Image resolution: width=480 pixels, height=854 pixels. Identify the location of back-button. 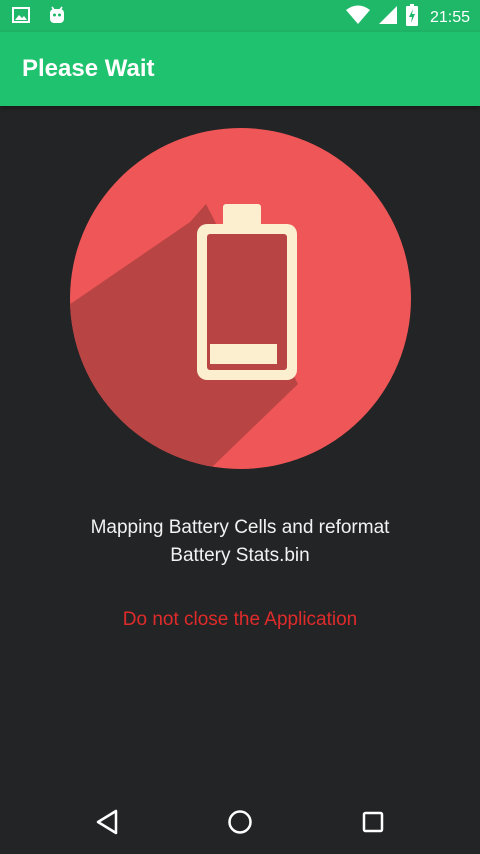
(107, 822).